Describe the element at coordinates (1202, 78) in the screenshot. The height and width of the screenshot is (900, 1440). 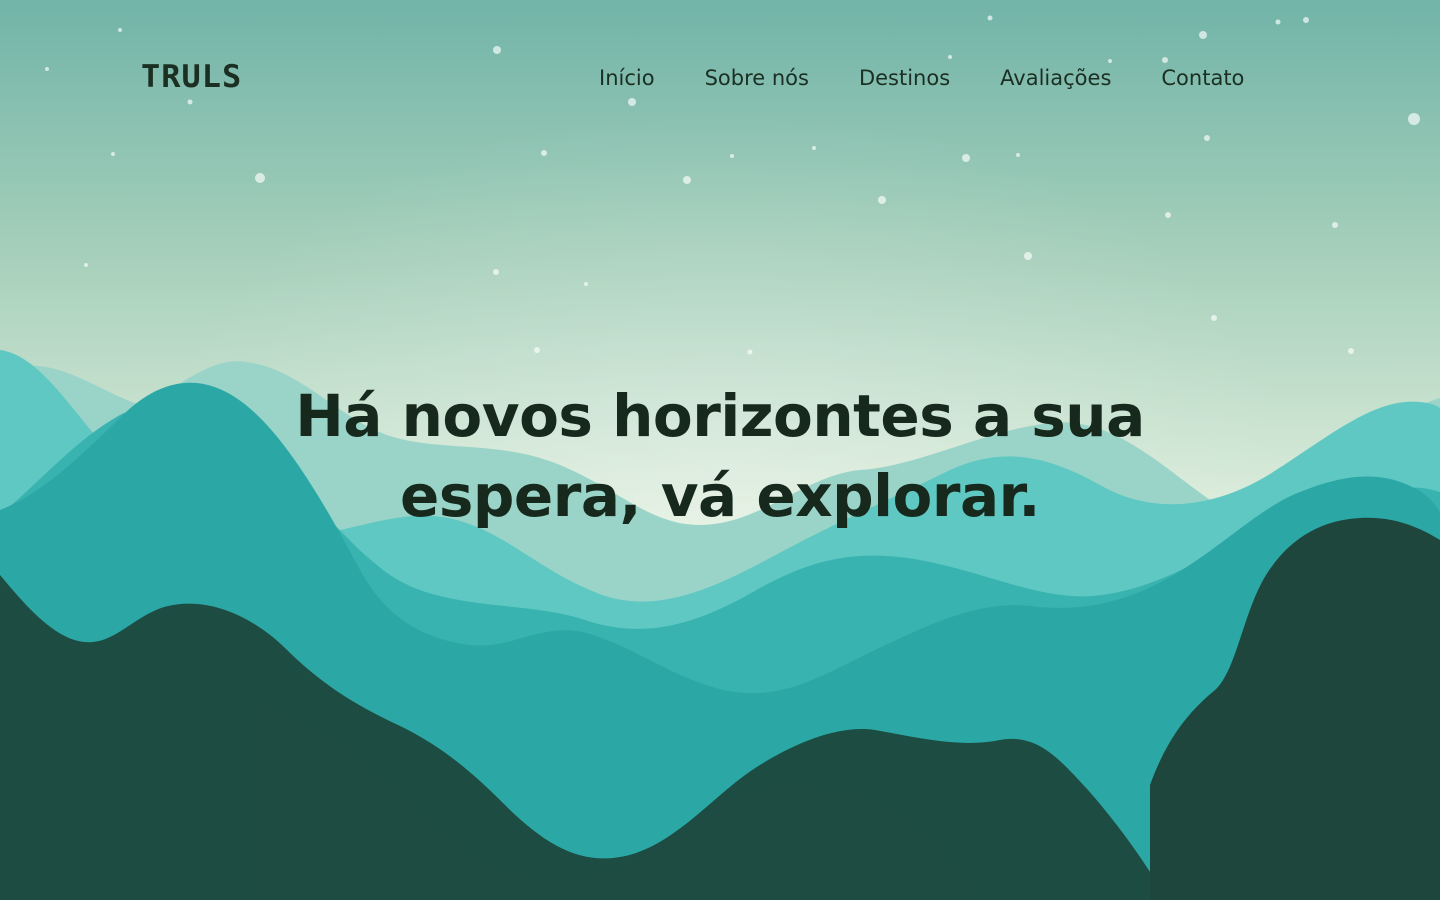
I see `nav-item-contato: Contato` at that location.